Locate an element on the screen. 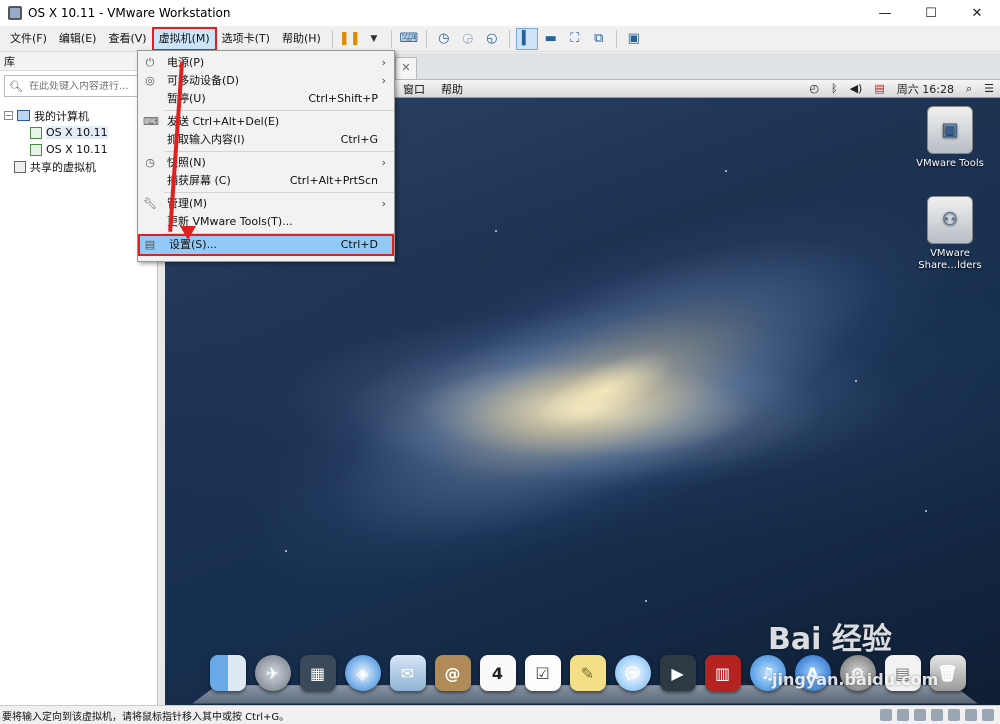  console-view-icon: ▣ is located at coordinates (634, 39).